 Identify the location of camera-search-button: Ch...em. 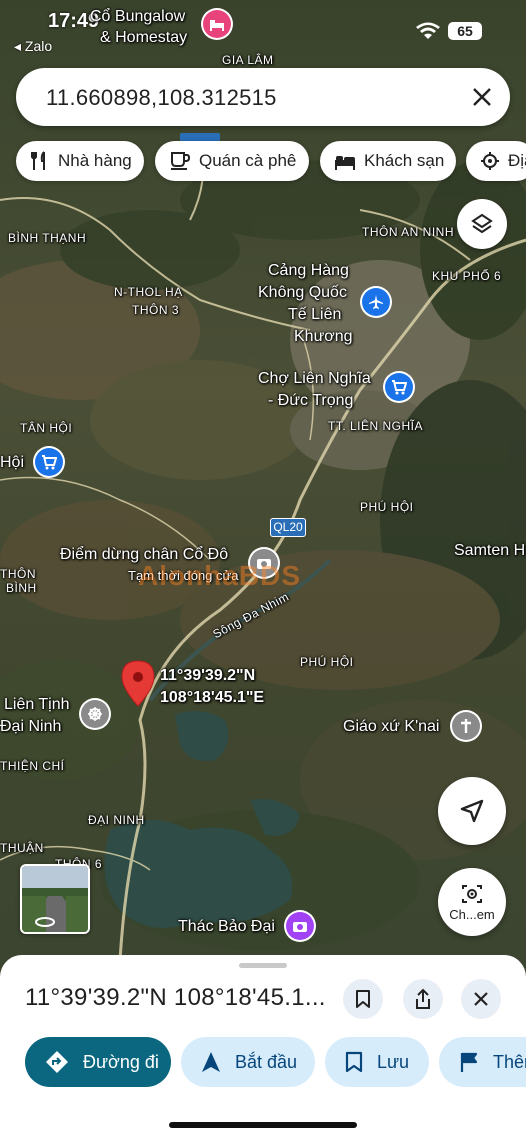
(472, 902).